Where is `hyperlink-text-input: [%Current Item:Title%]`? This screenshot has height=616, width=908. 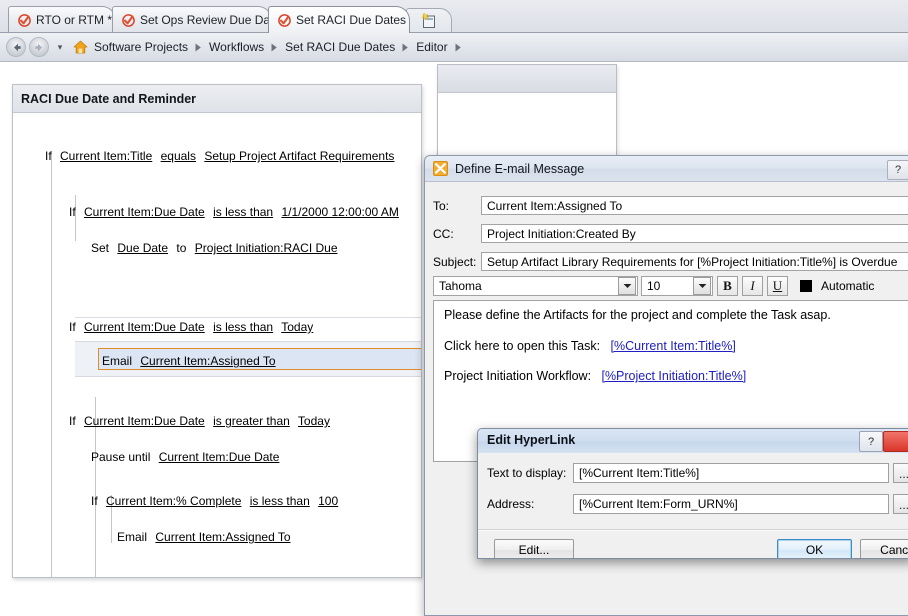
hyperlink-text-input: [%Current Item:Title%] is located at coordinates (731, 473).